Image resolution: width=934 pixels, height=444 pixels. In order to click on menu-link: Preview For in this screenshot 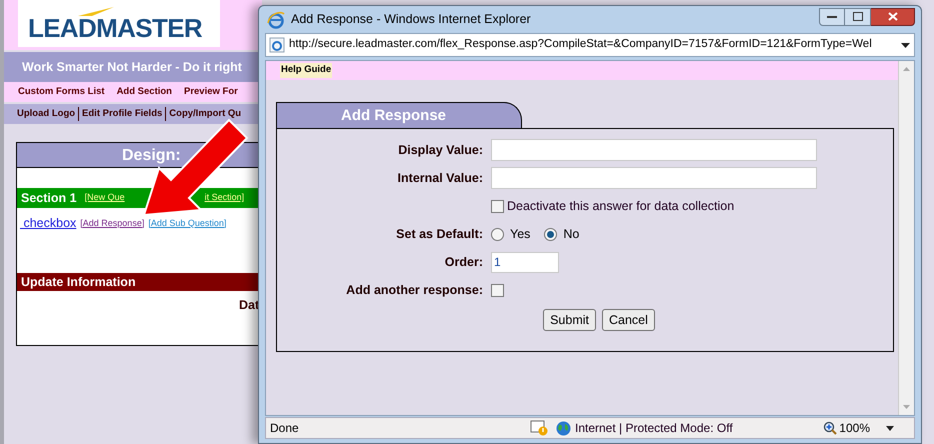, I will do `click(211, 92)`.